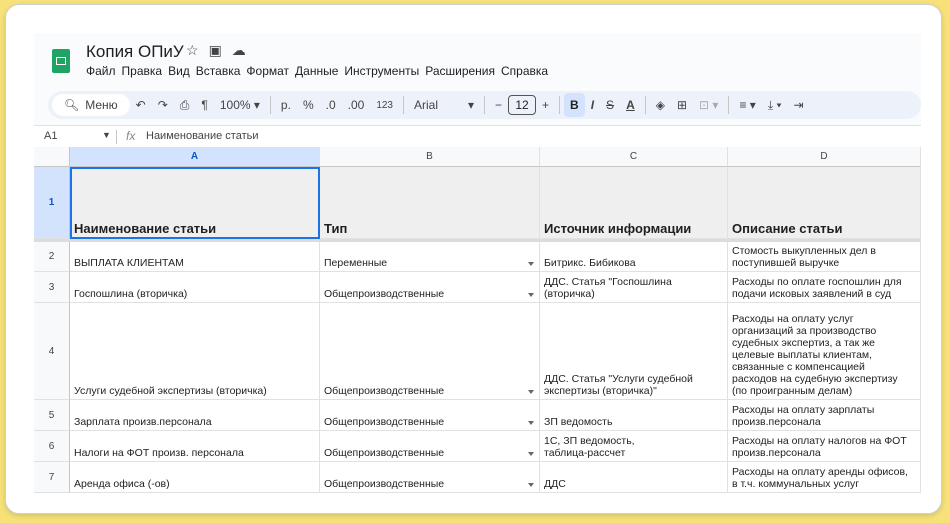 The image size is (950, 523). What do you see at coordinates (555, 484) in the screenshot?
I see `cell-text: ДДС` at bounding box center [555, 484].